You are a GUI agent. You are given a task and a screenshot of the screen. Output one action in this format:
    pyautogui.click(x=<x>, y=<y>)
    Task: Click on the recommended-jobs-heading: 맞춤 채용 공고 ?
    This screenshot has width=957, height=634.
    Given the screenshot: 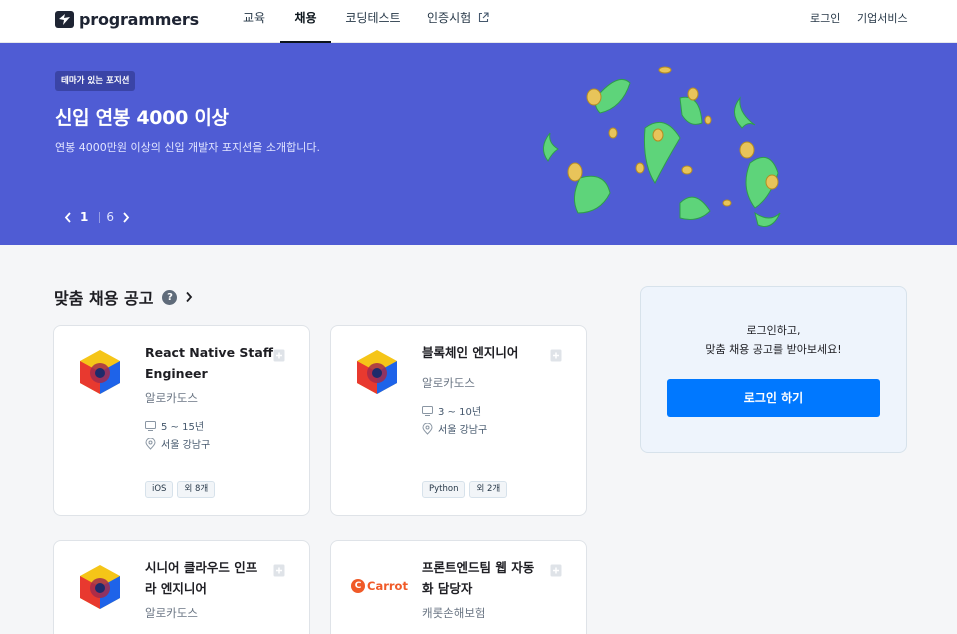 What is the action you would take?
    pyautogui.click(x=123, y=297)
    